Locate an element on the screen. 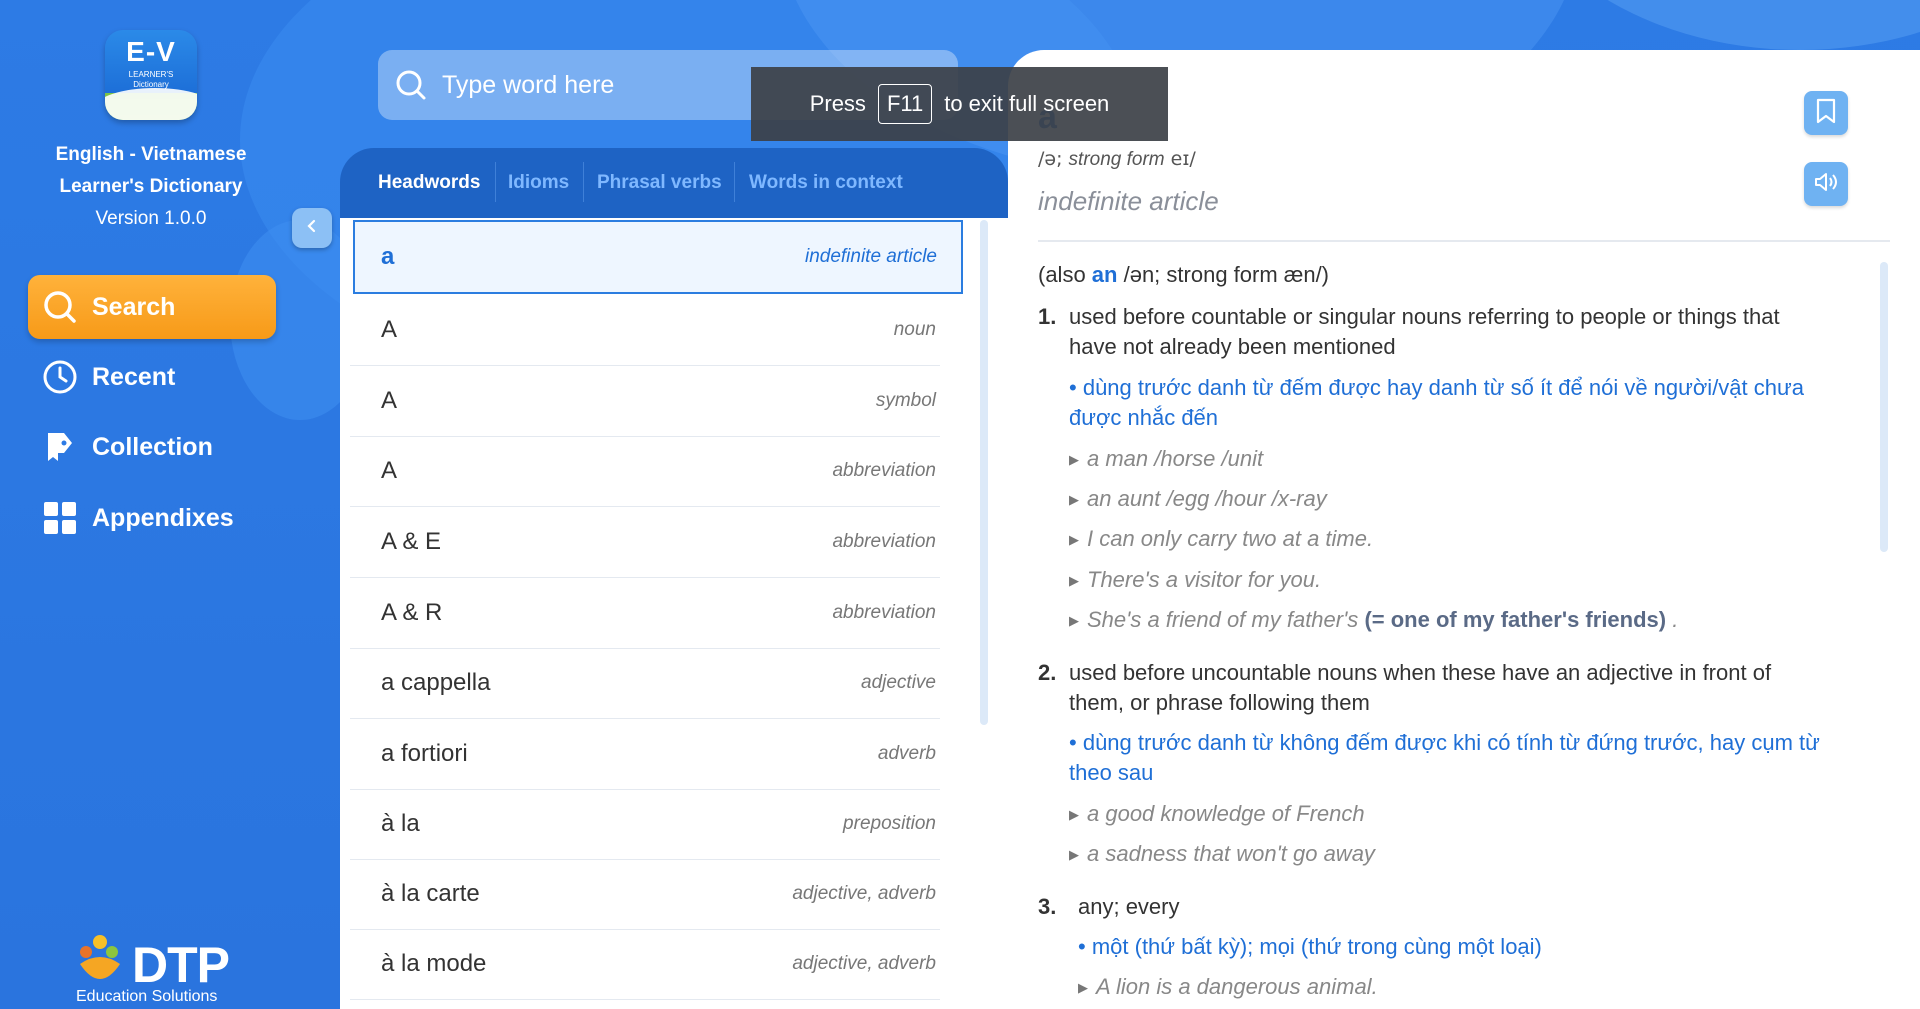 Image resolution: width=1920 pixels, height=1009 pixels. bookmark-button is located at coordinates (1826, 113).